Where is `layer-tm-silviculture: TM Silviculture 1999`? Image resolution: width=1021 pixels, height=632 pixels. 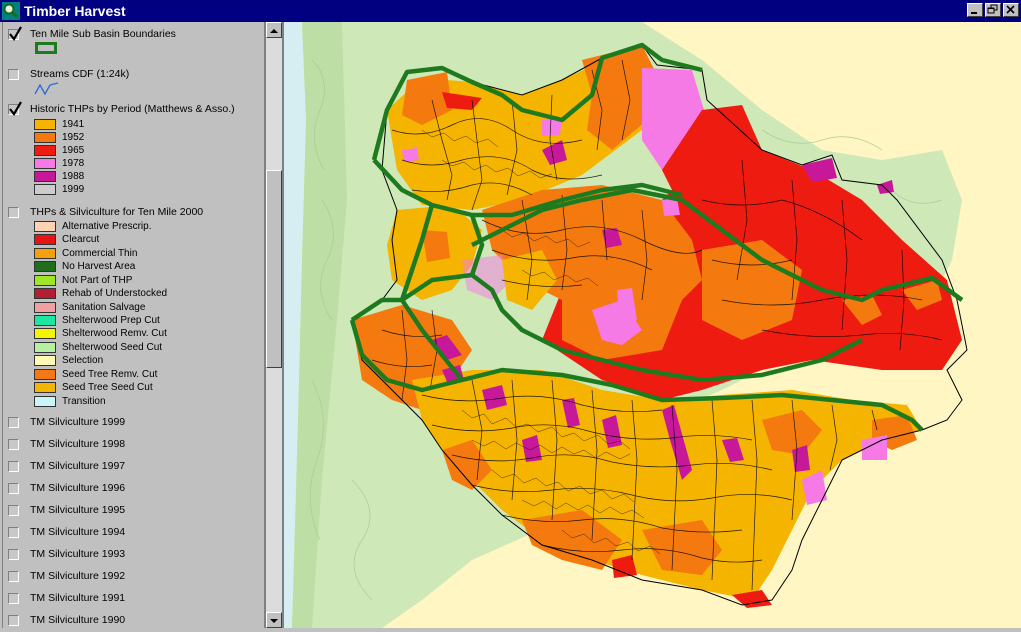 layer-tm-silviculture: TM Silviculture 1999 is located at coordinates (66, 422).